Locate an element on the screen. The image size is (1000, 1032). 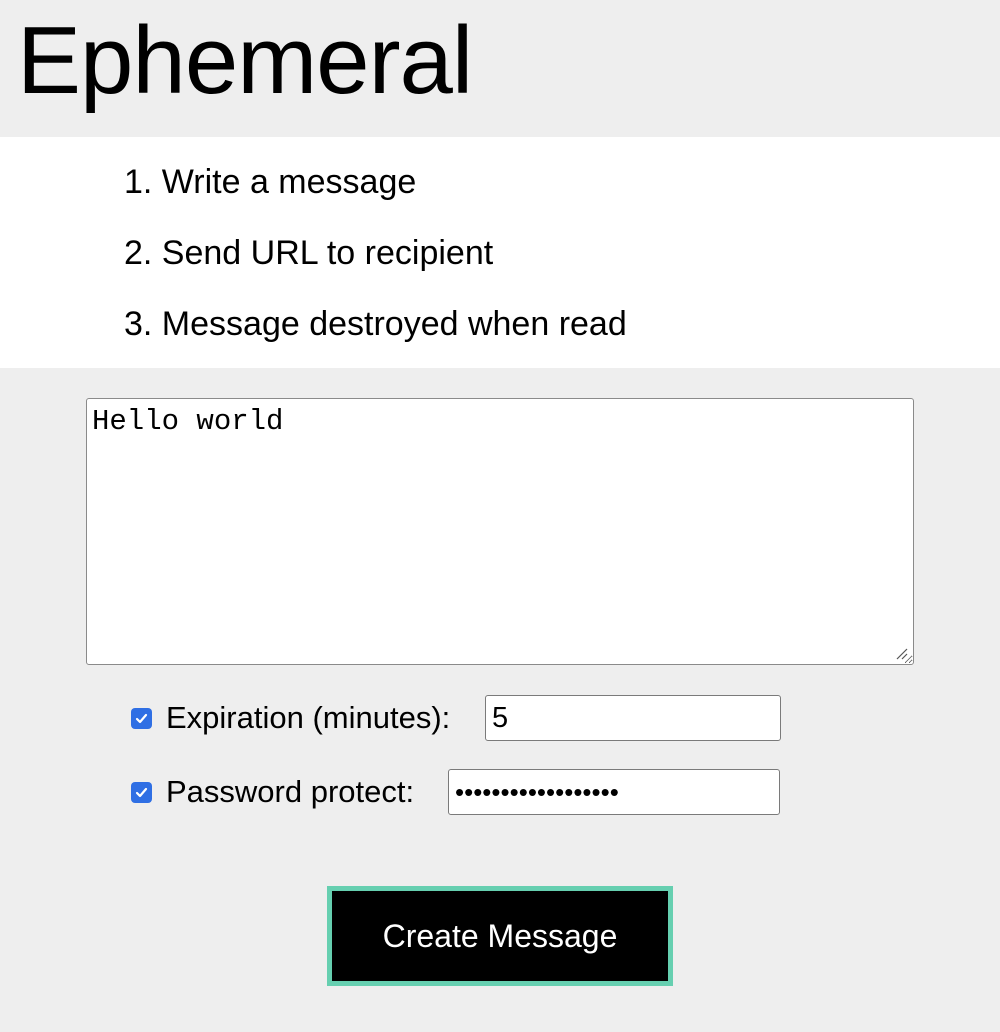
expiration-checkbox is located at coordinates (141, 718).